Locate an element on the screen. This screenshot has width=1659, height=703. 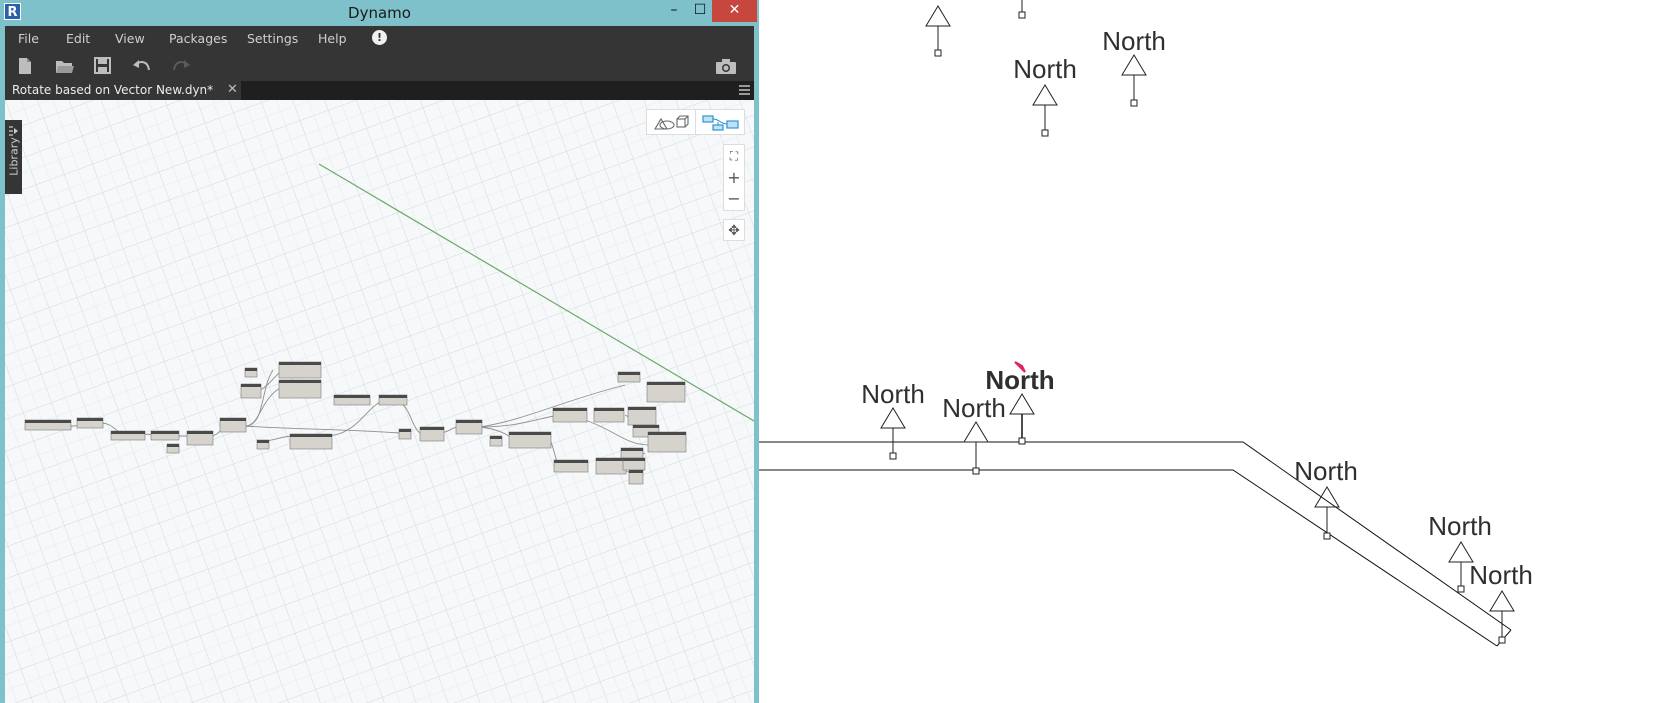
zoom-fit-button: ⛶ is located at coordinates (734, 156).